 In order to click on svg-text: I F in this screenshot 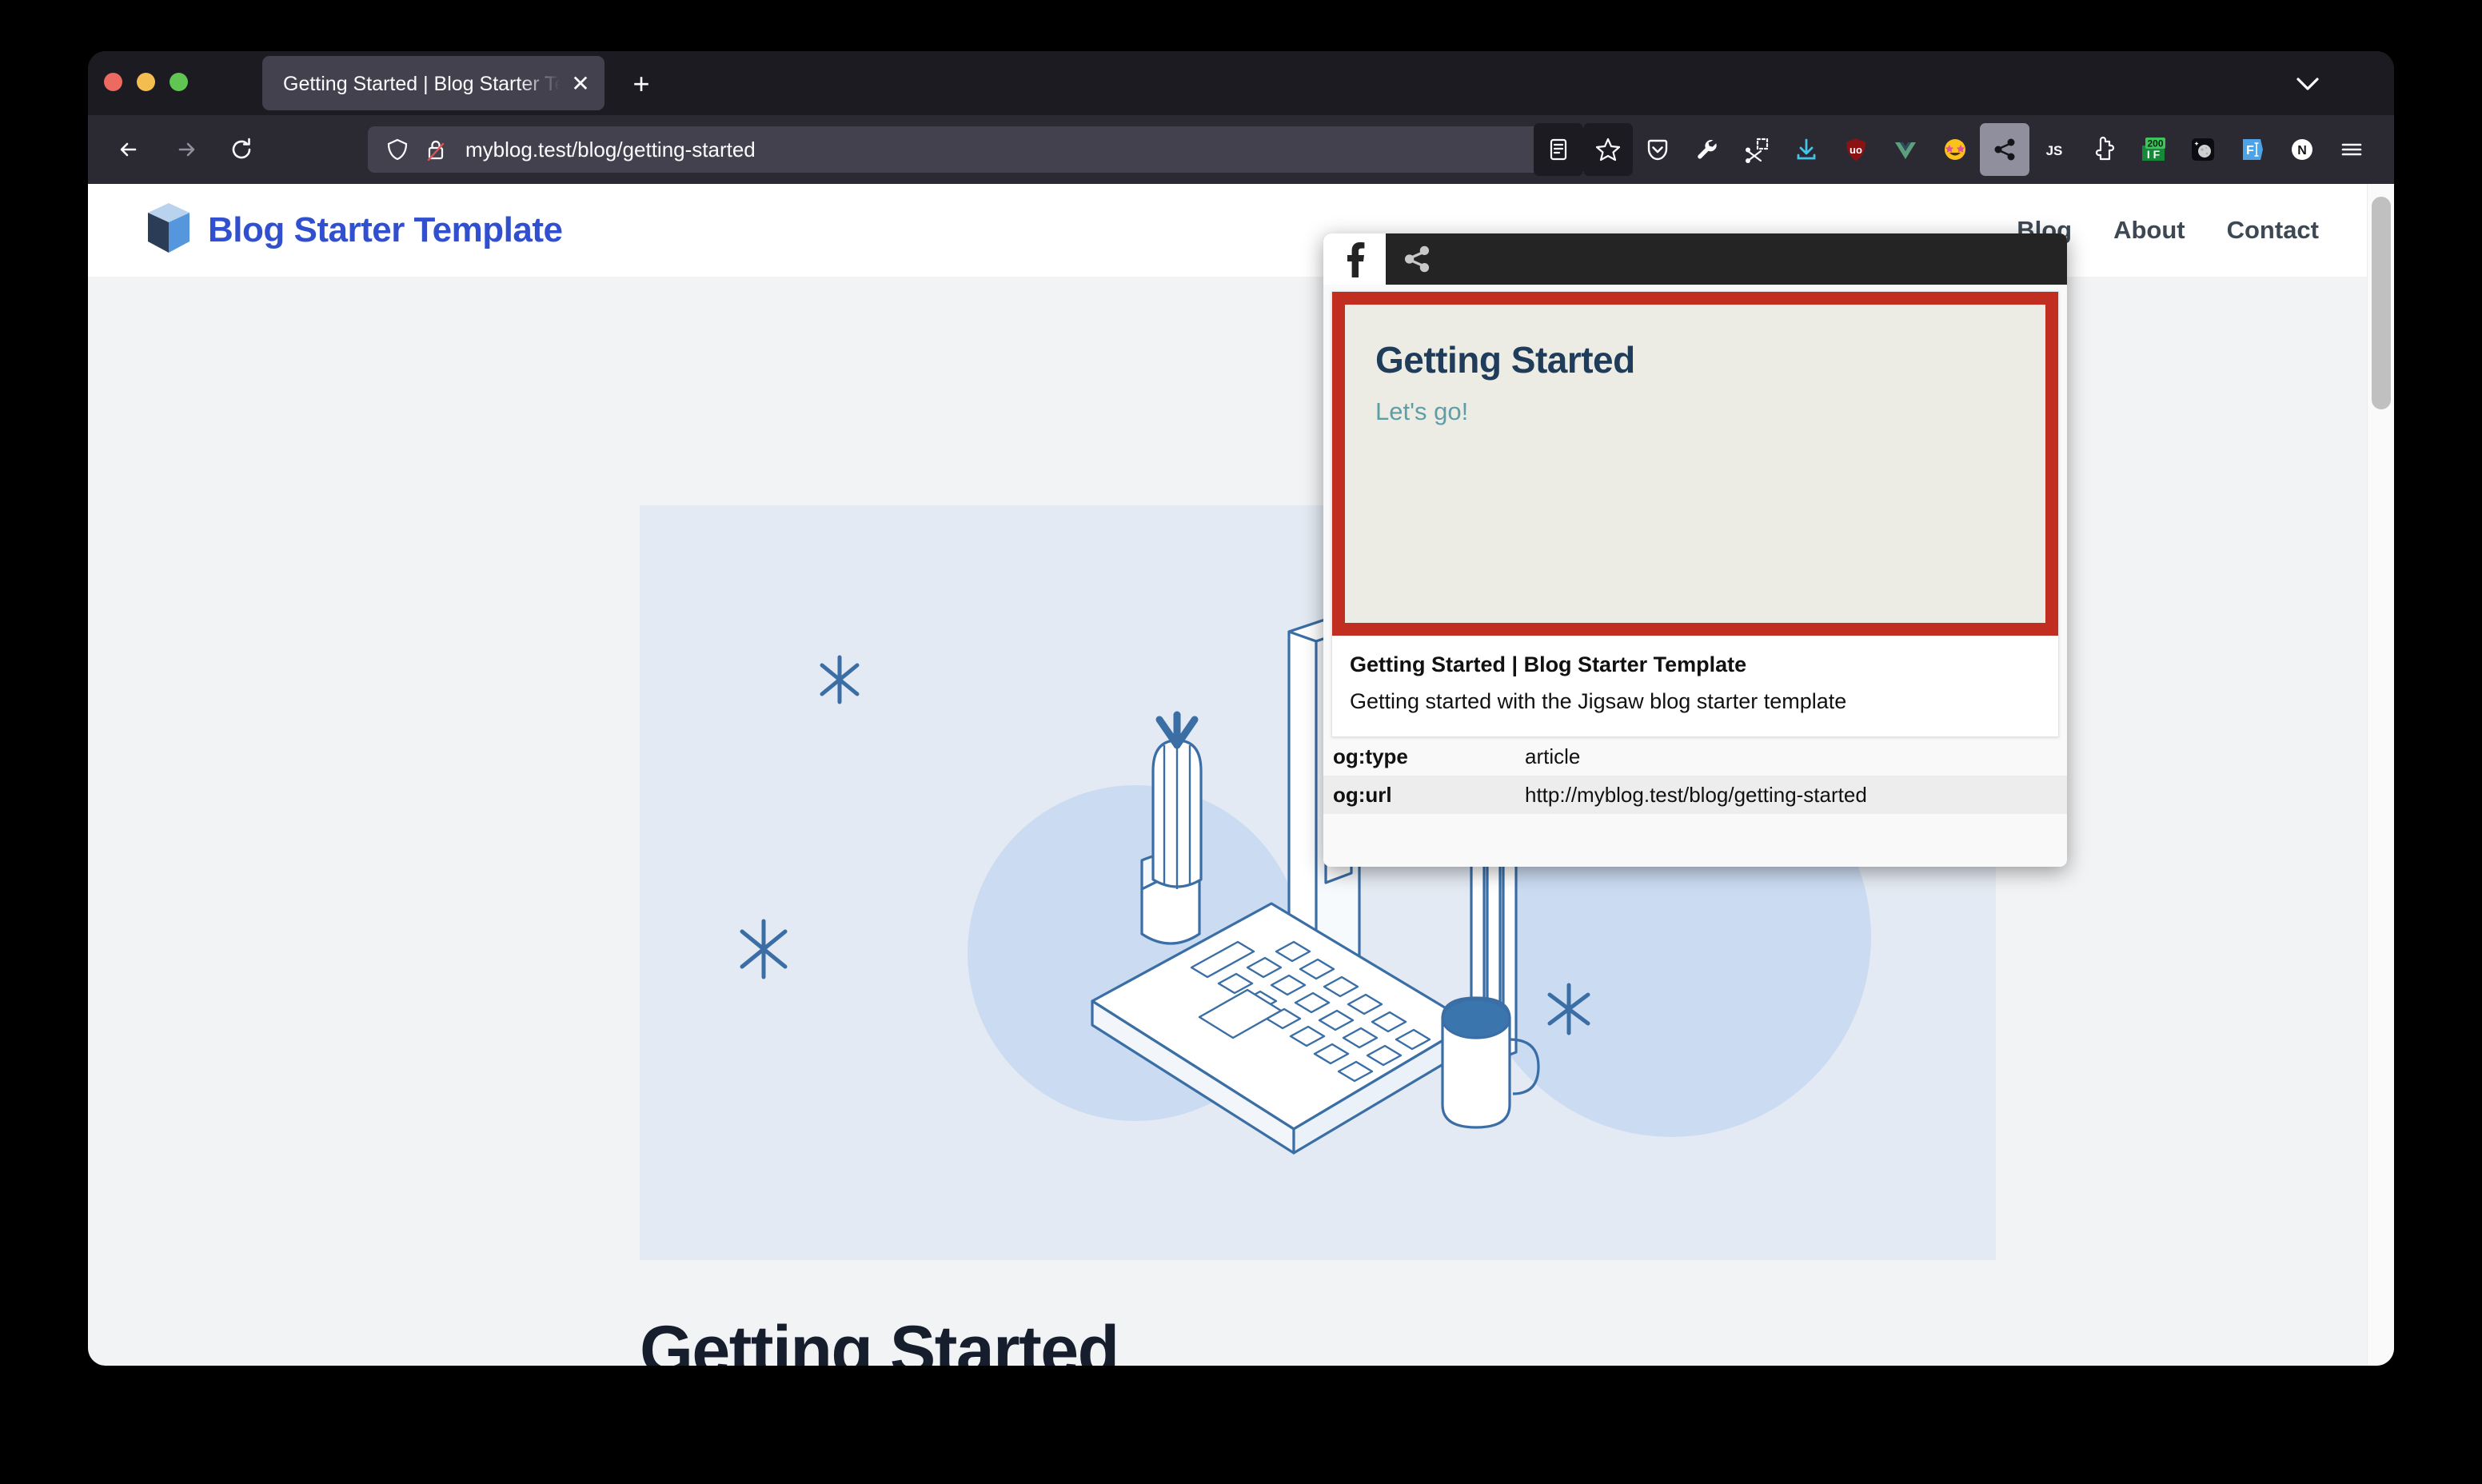, I will do `click(2154, 154)`.